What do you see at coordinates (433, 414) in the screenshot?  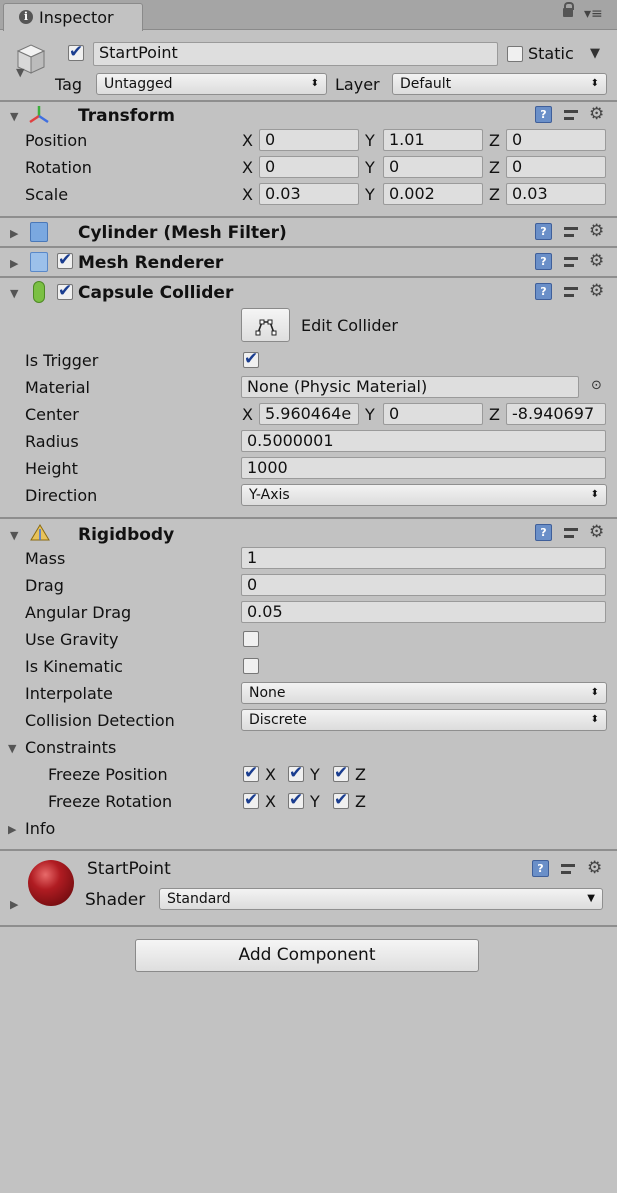 I see `center-y-field: 0` at bounding box center [433, 414].